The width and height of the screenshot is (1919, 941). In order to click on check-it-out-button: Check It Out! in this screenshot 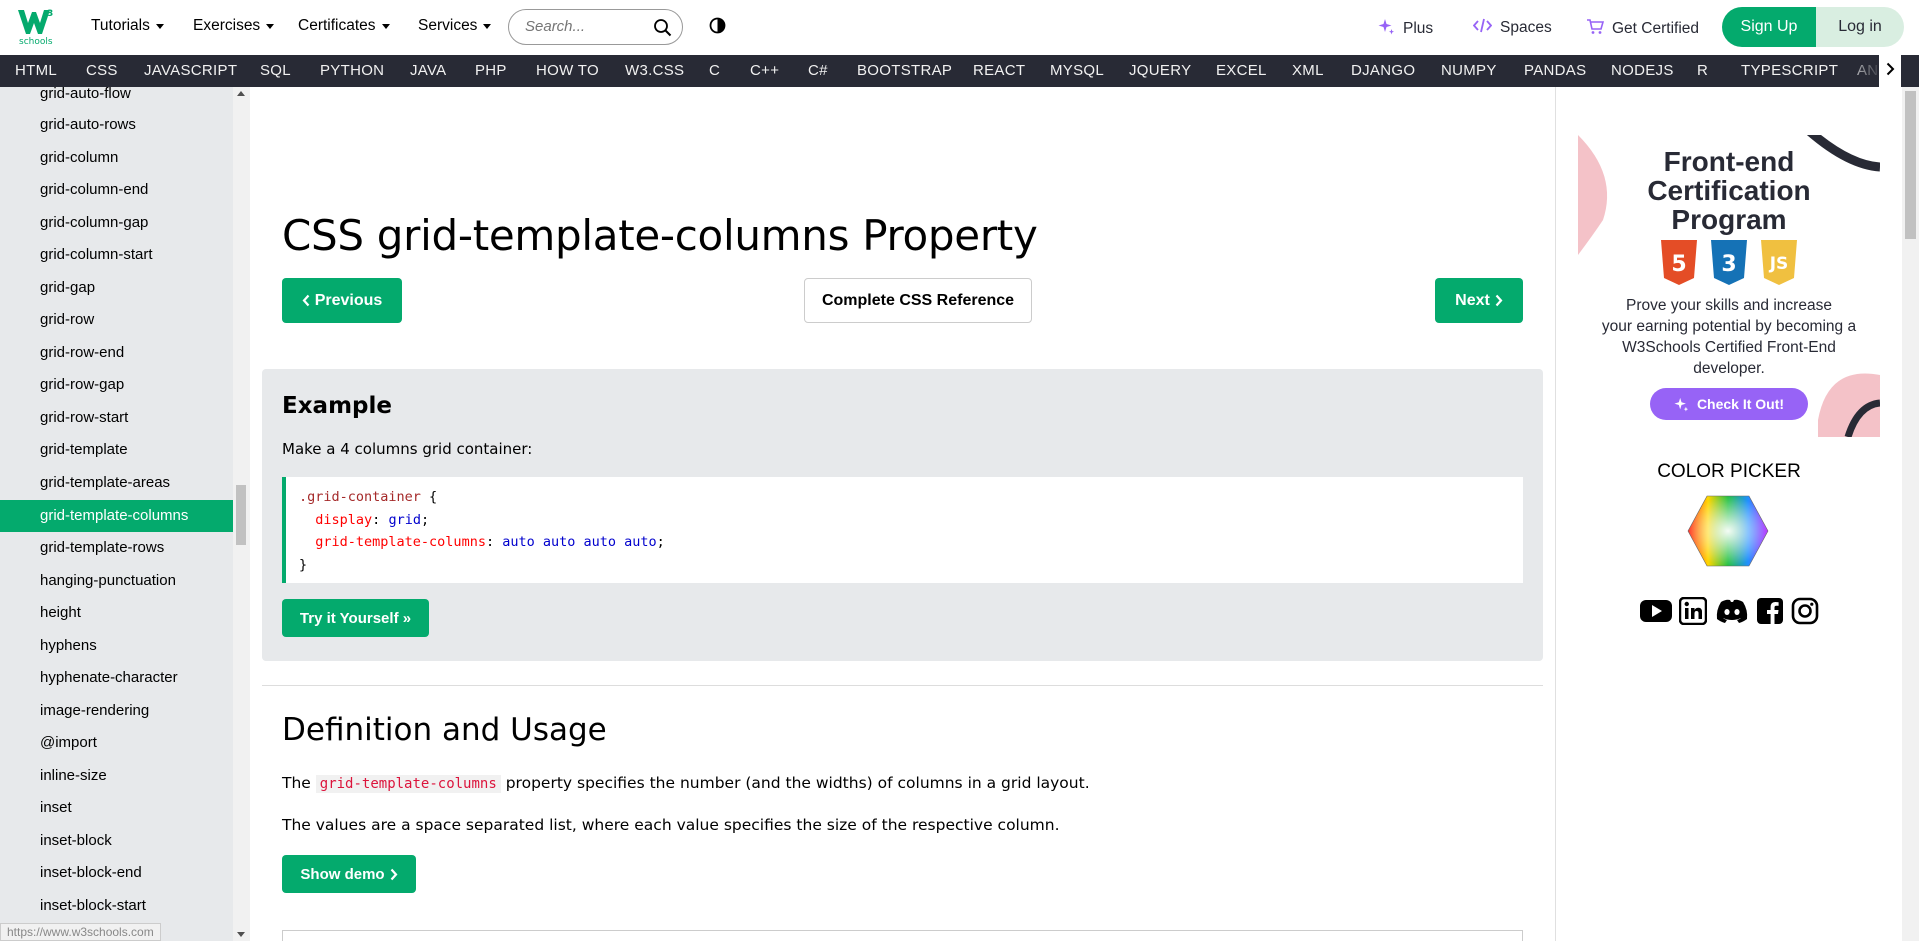, I will do `click(1729, 404)`.